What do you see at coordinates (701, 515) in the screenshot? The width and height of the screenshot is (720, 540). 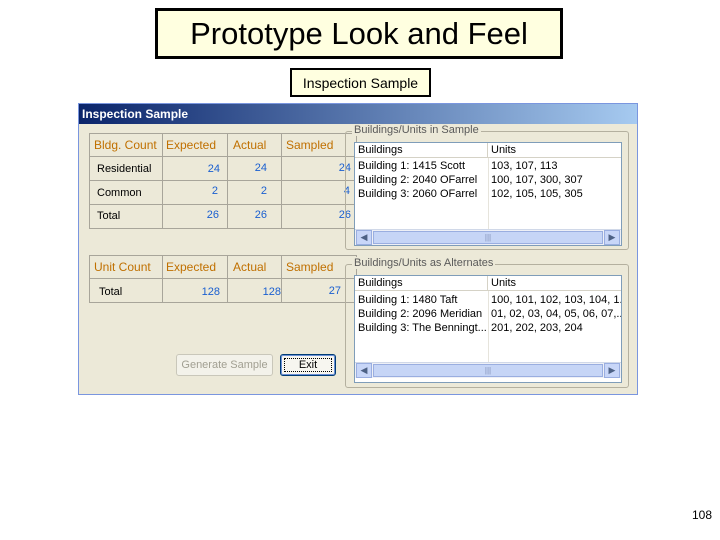 I see `page-number: 108` at bounding box center [701, 515].